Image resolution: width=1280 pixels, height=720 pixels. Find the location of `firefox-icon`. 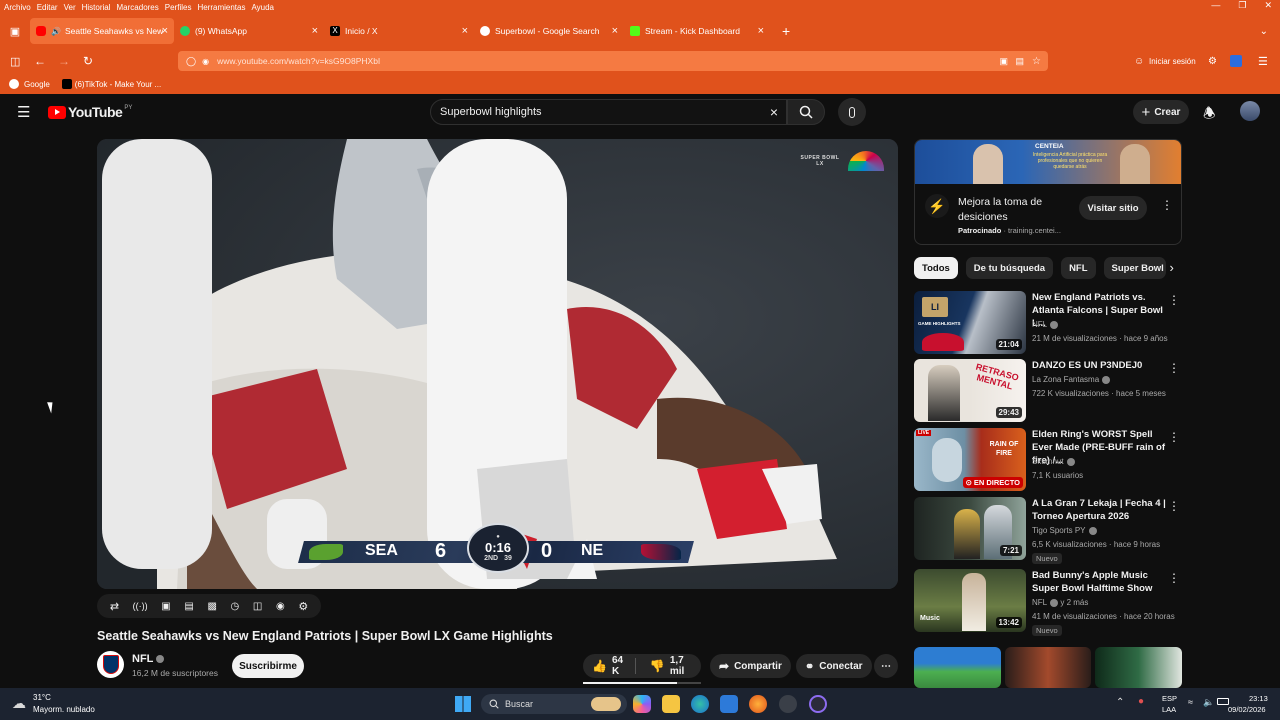

firefox-icon is located at coordinates (758, 704).